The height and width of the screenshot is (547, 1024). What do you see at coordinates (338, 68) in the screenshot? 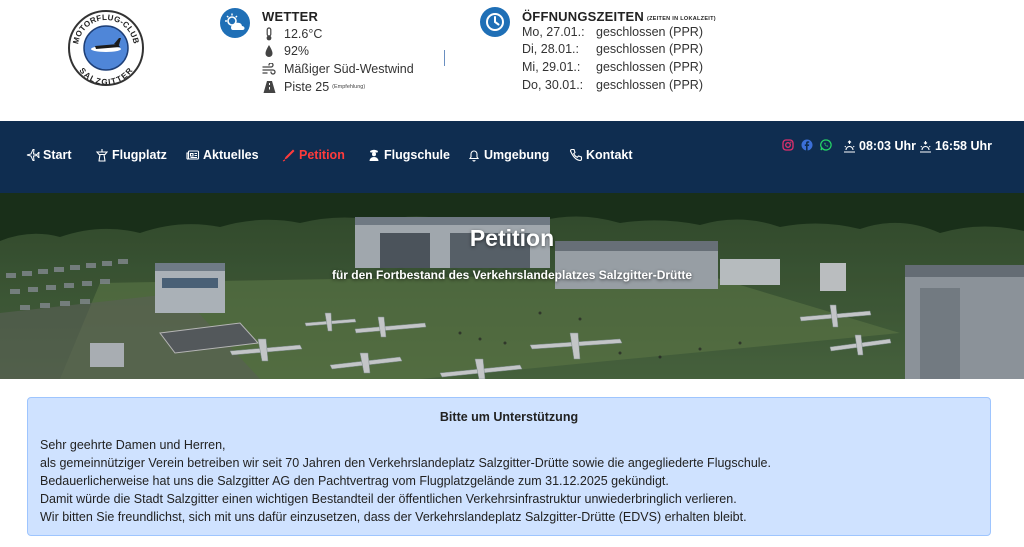
I see `weather-wind: Mäßiger Süd-Westwind` at bounding box center [338, 68].